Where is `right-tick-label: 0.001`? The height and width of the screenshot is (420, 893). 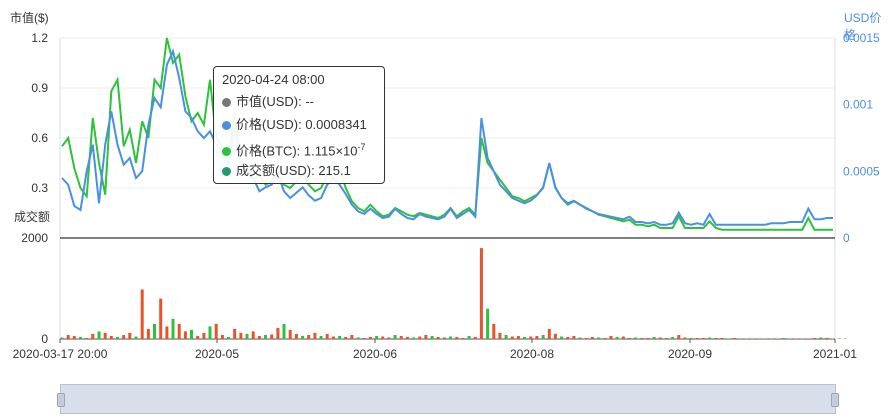
right-tick-label: 0.001 is located at coordinates (858, 105).